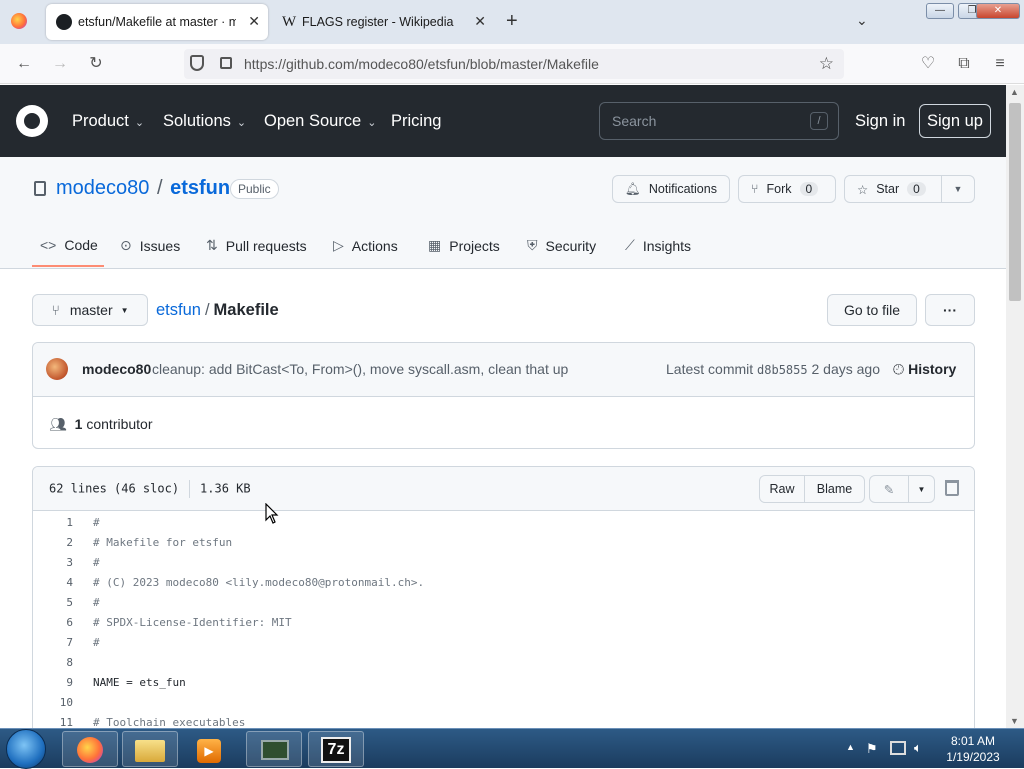  I want to click on scrollbar-thumb, so click(1015, 202).